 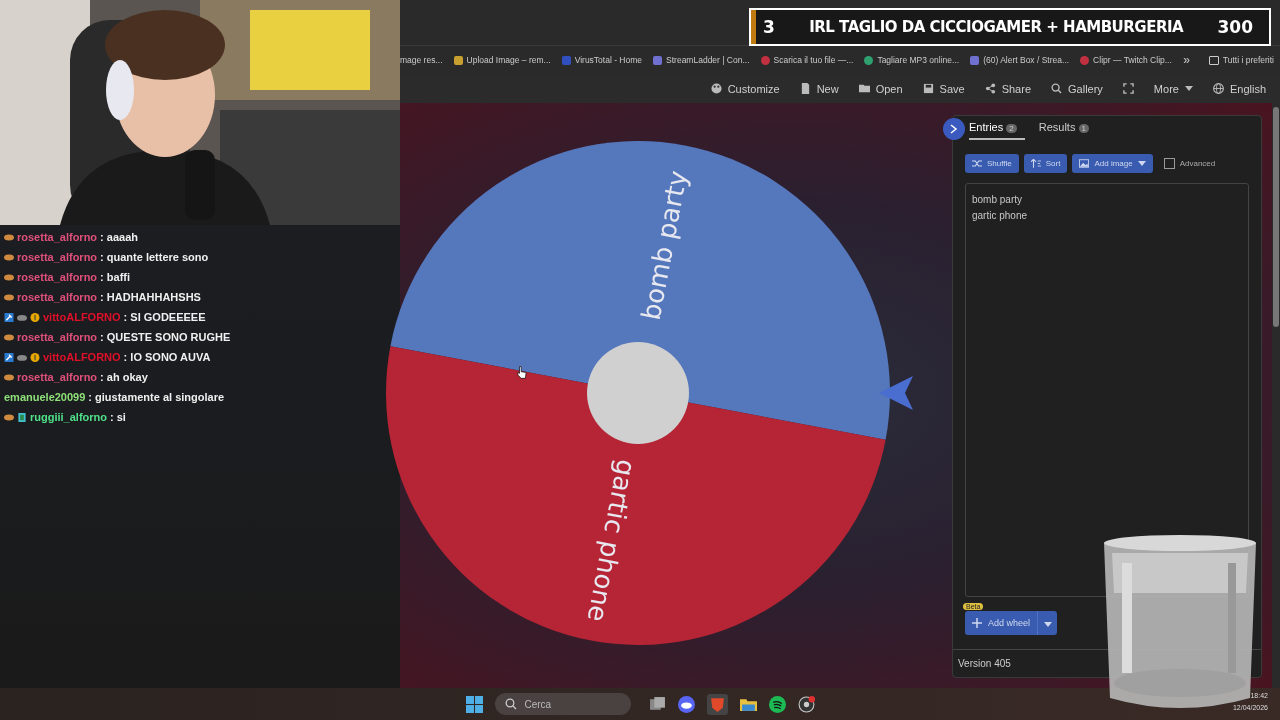 I want to click on toolbar-button: Save, so click(x=943, y=88).